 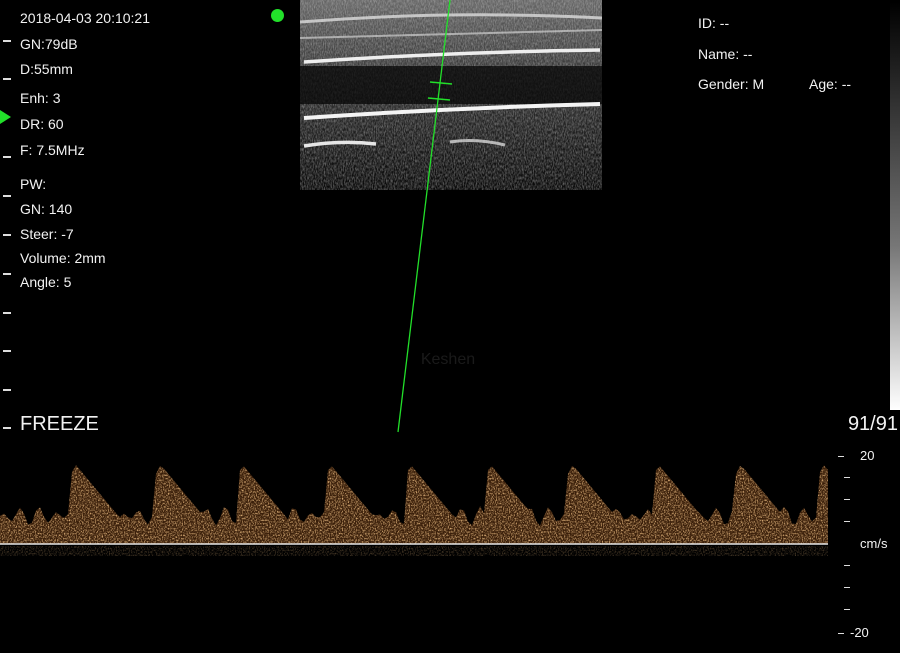 I want to click on exam-datetime: 2018-04-03 20:10:21, so click(x=85, y=18).